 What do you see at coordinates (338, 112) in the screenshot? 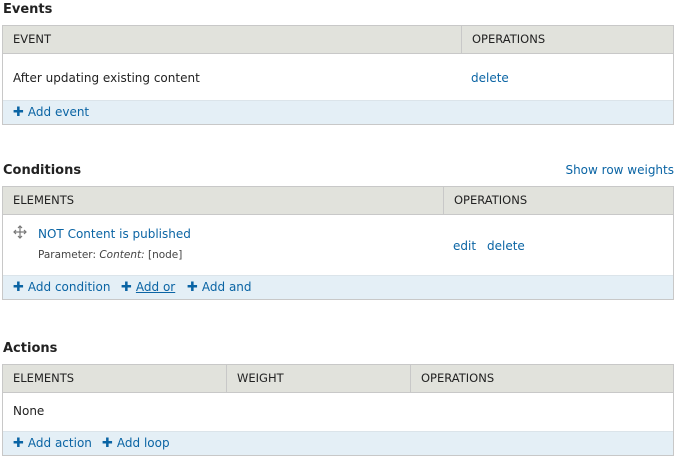
I see `events-footer: ✚ Add event` at bounding box center [338, 112].